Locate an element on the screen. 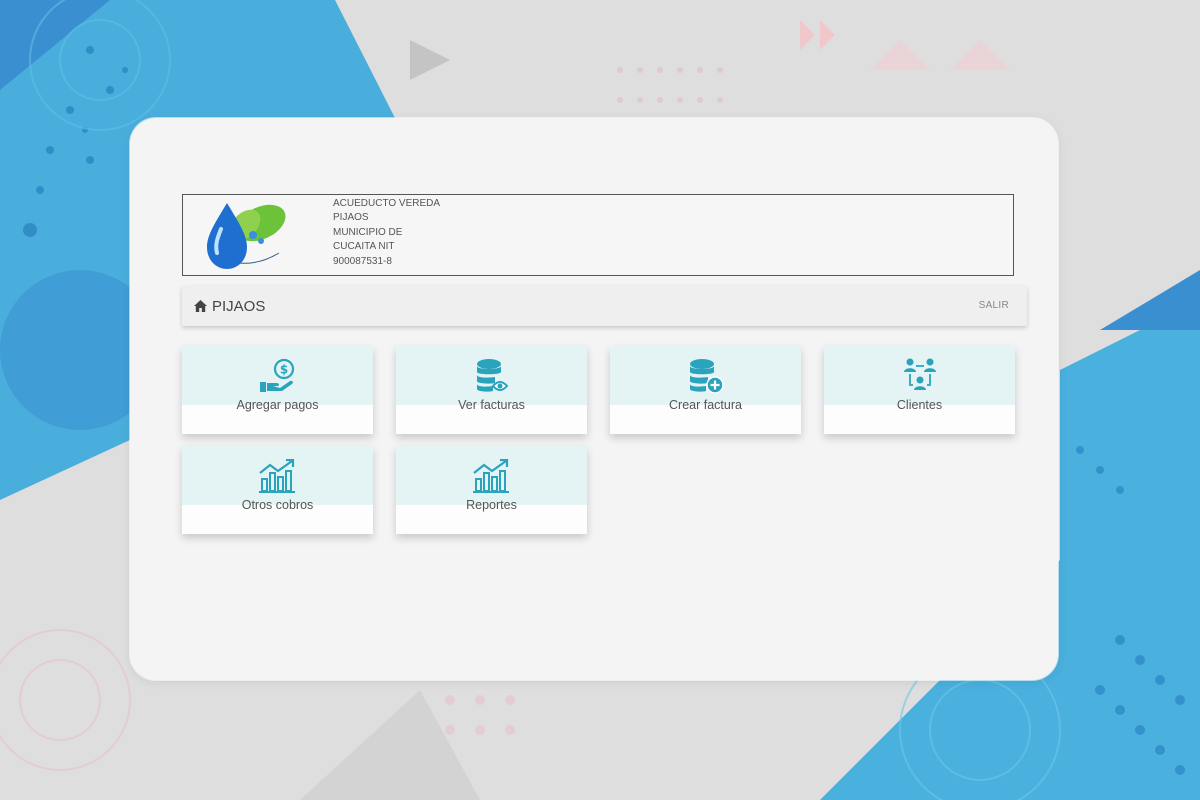 Image resolution: width=1200 pixels, height=800 pixels. database-add-icon is located at coordinates (706, 376).